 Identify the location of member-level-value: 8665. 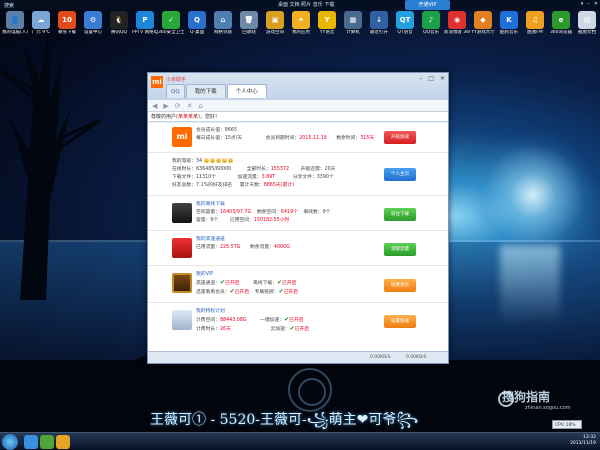
(231, 130).